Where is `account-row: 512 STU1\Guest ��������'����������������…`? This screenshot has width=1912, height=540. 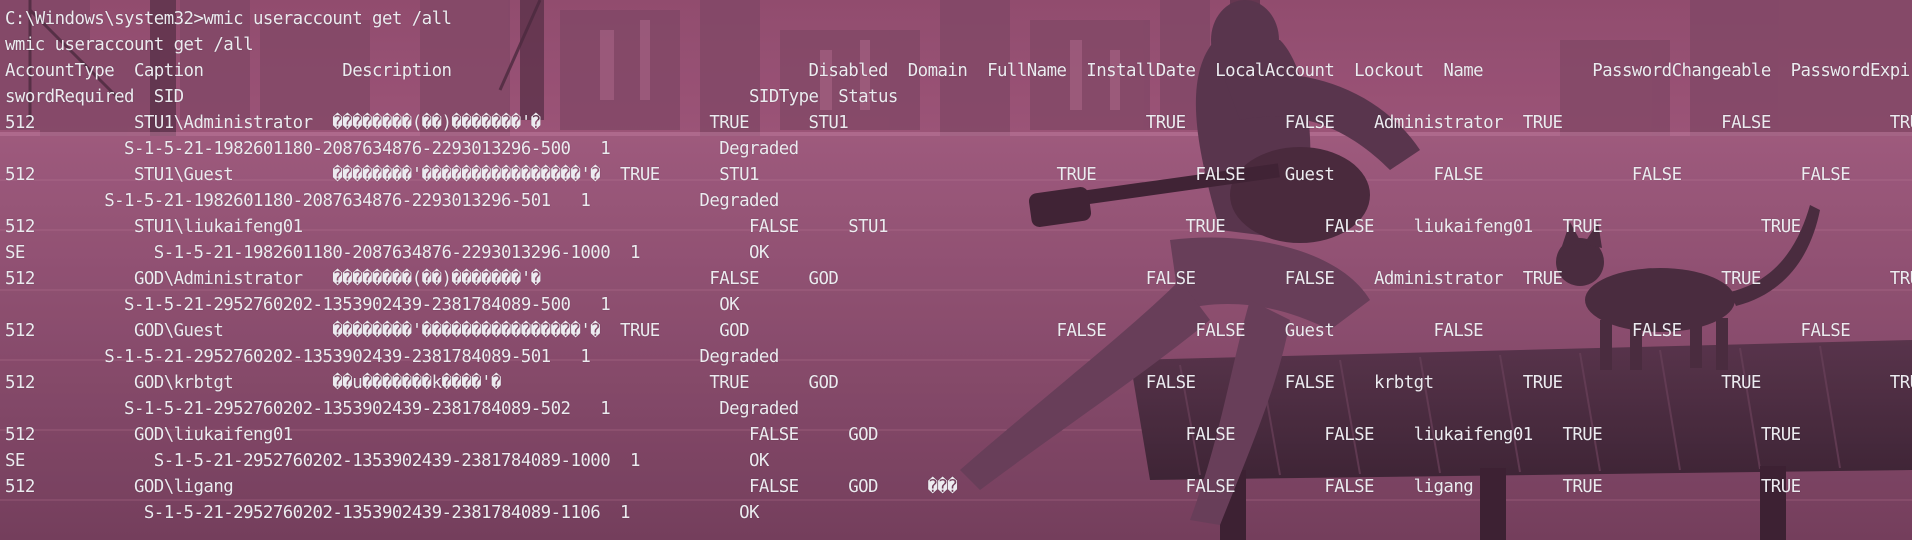
account-row: 512 STU1\Guest ��������'����������������… is located at coordinates (928, 175).